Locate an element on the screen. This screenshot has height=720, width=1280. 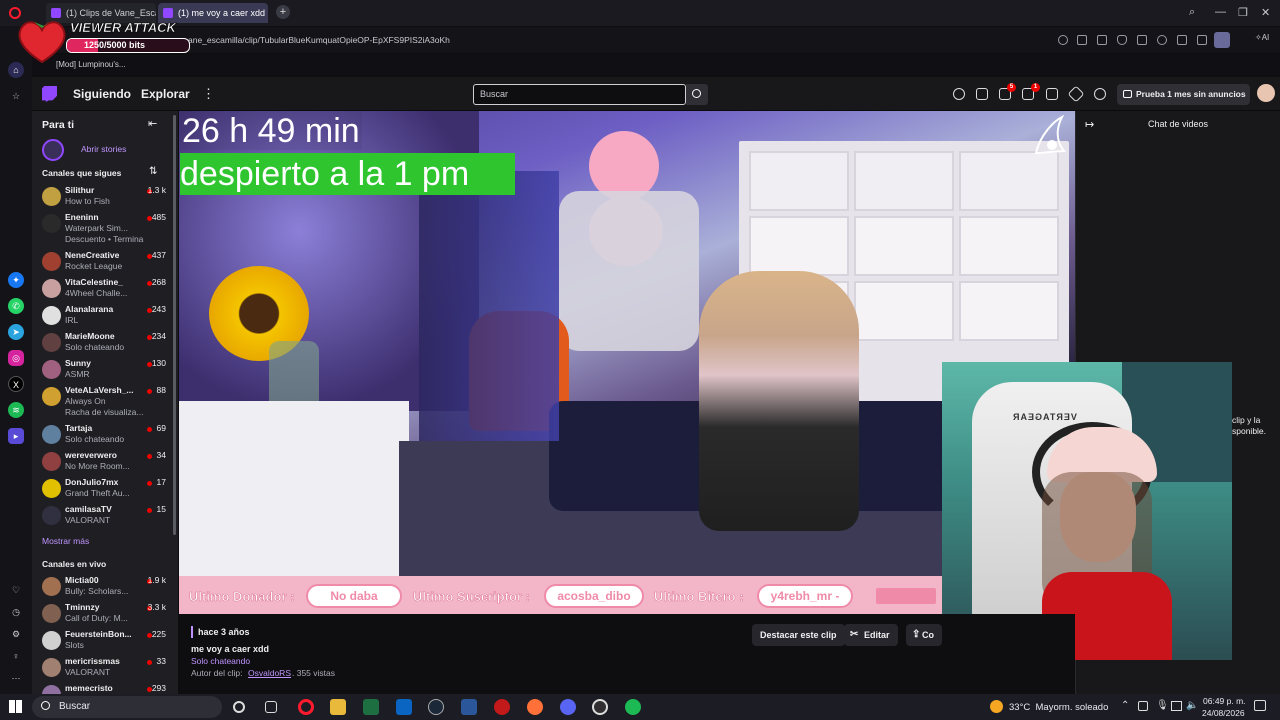
record-icon is located at coordinates (502, 707).